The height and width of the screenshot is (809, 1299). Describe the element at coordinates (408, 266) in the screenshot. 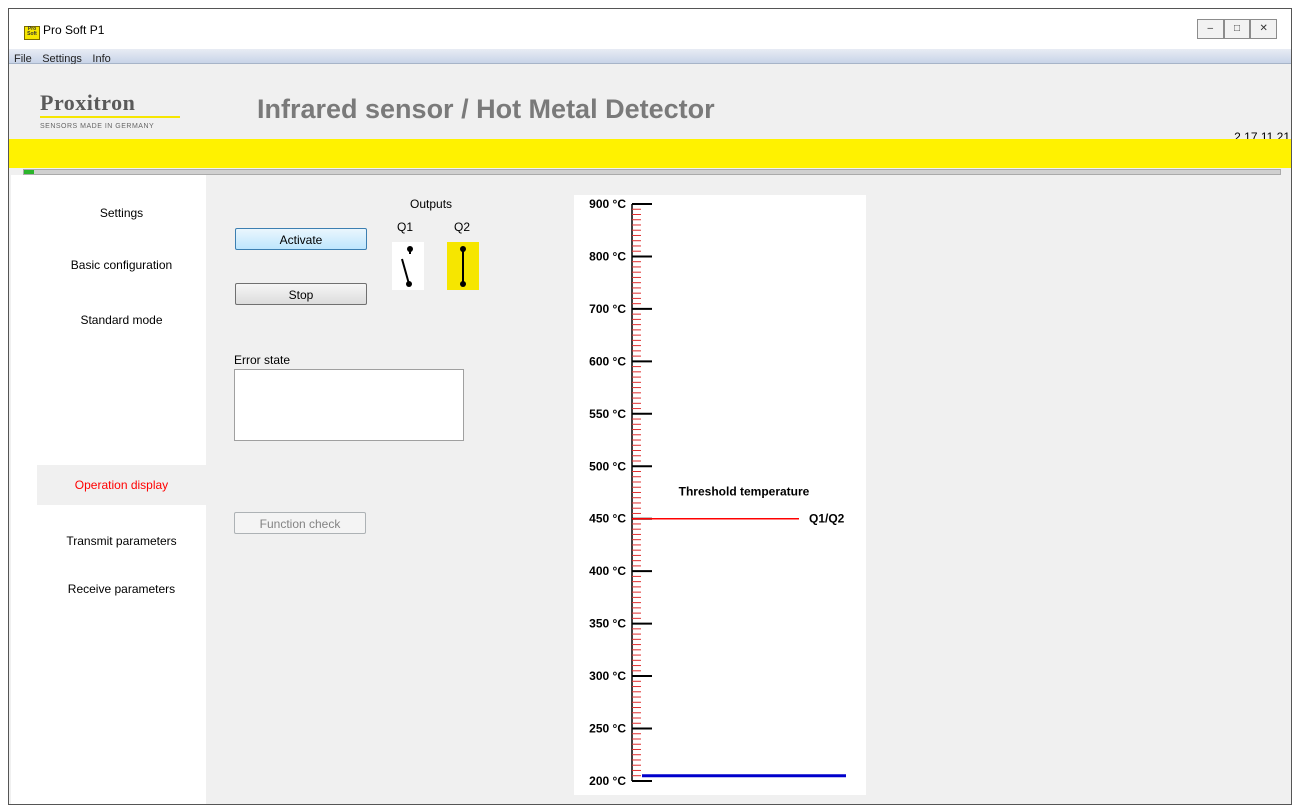

I see `q1-switch-open-icon` at that location.